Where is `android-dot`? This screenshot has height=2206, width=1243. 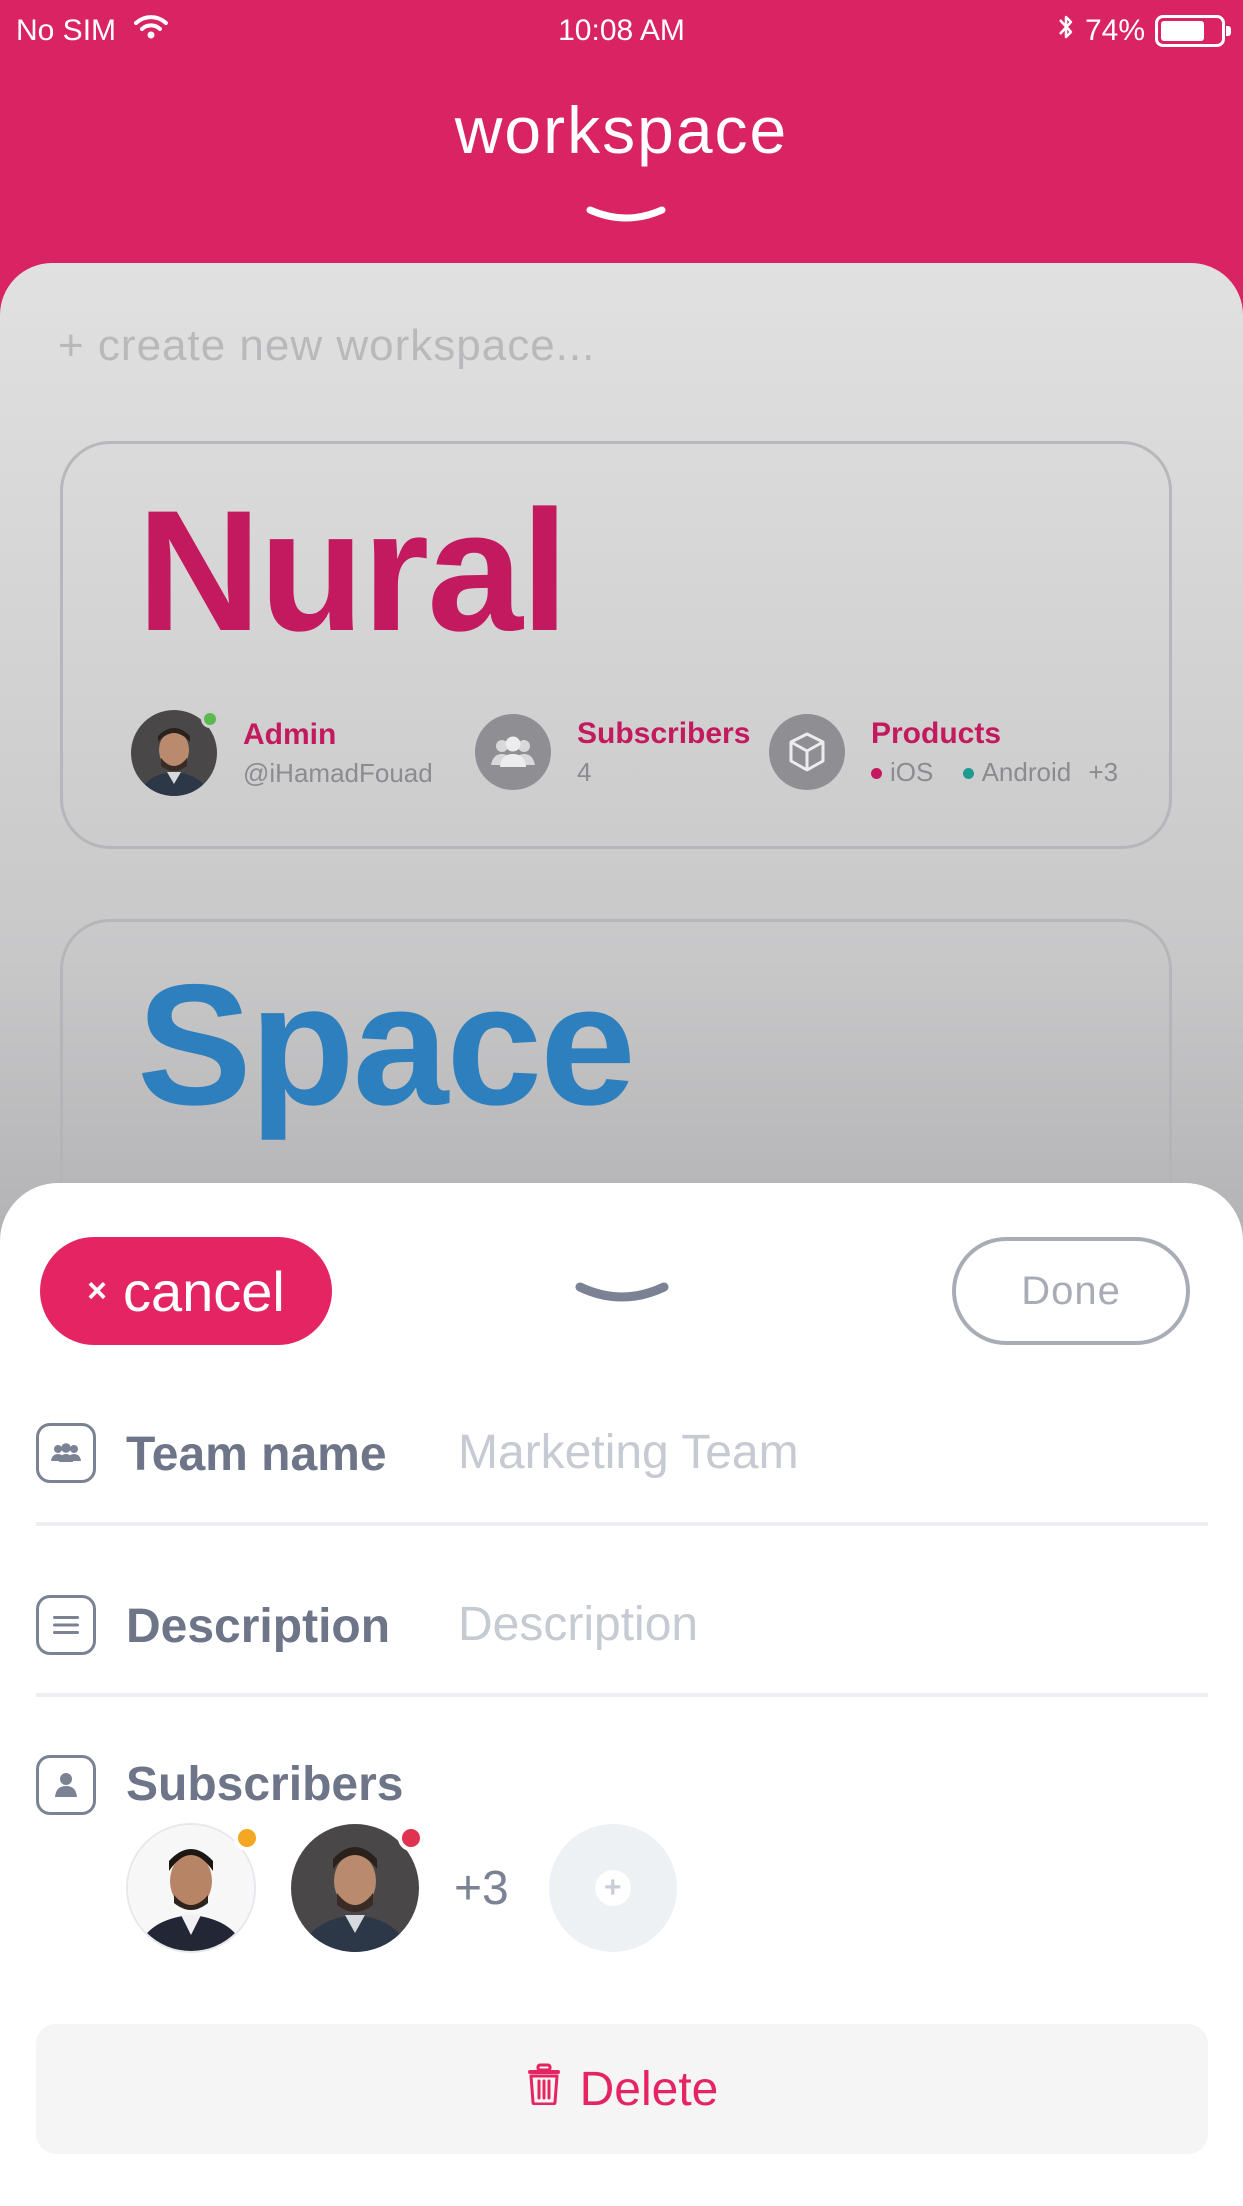
android-dot is located at coordinates (968, 774).